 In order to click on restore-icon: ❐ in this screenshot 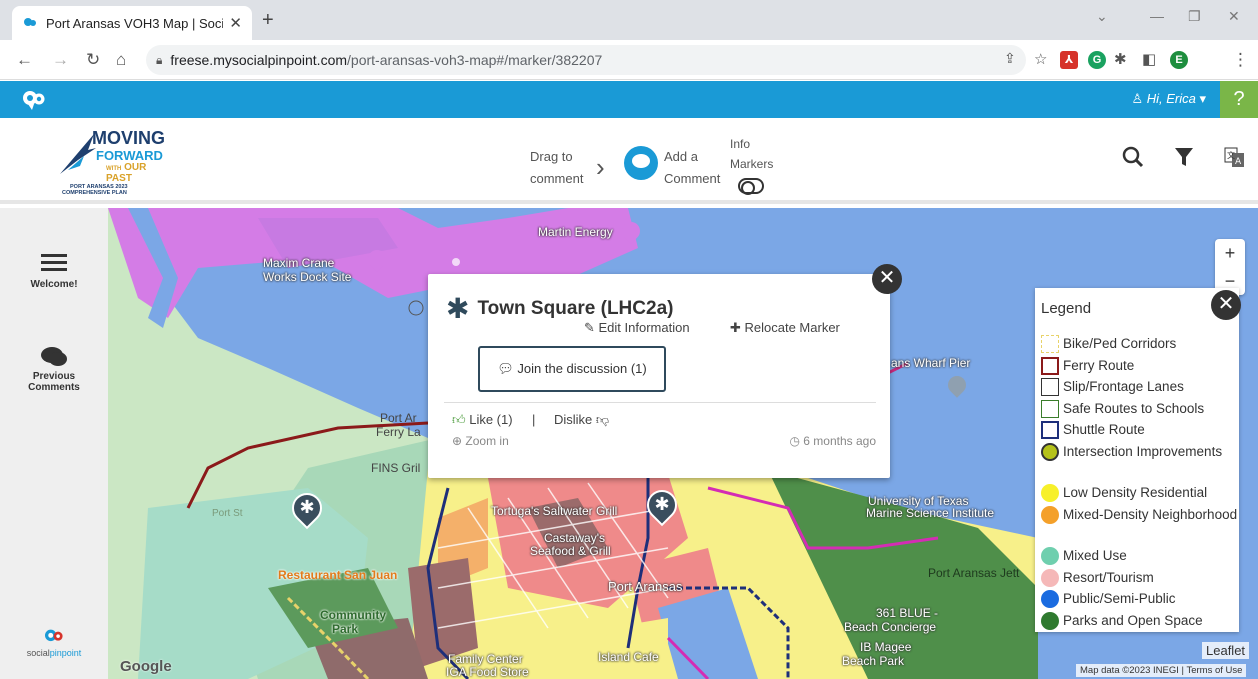, I will do `click(1194, 16)`.